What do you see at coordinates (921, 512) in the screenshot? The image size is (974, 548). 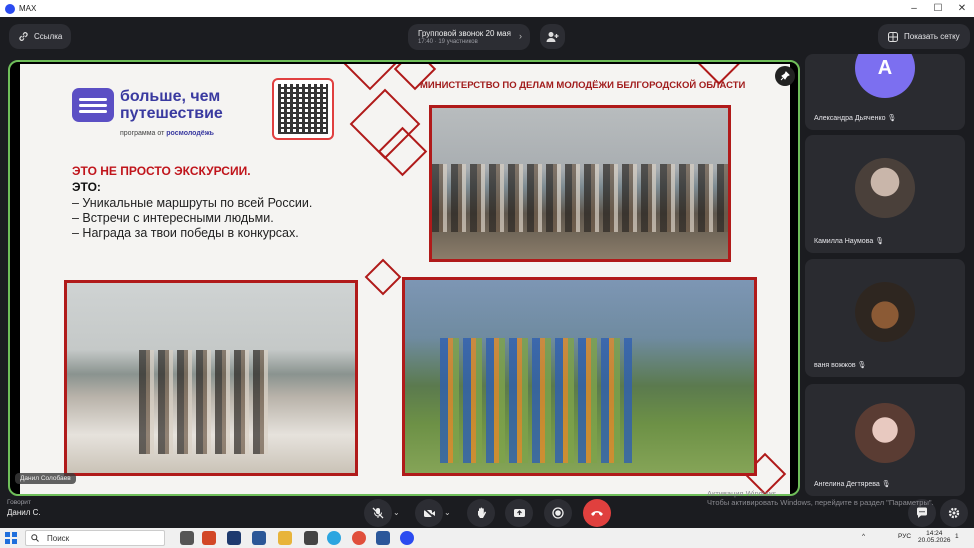 I see `chat-icon` at bounding box center [921, 512].